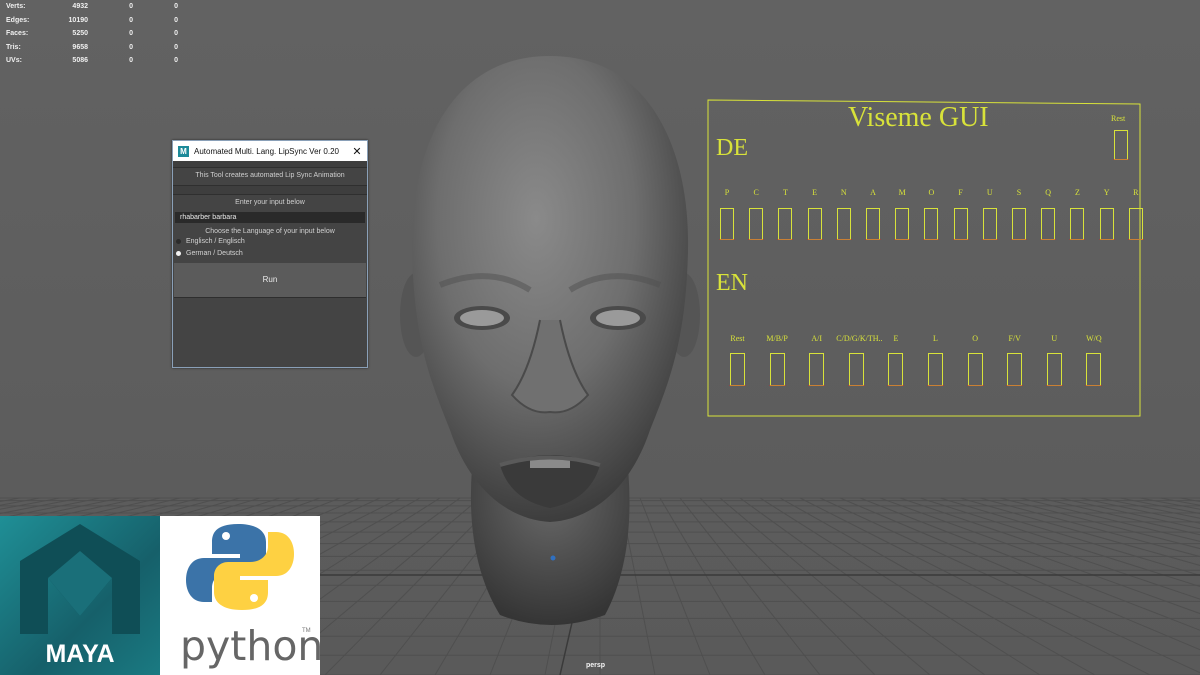 This screenshot has height=675, width=1200. What do you see at coordinates (306, 631) in the screenshot?
I see `python-trademark: TM` at bounding box center [306, 631].